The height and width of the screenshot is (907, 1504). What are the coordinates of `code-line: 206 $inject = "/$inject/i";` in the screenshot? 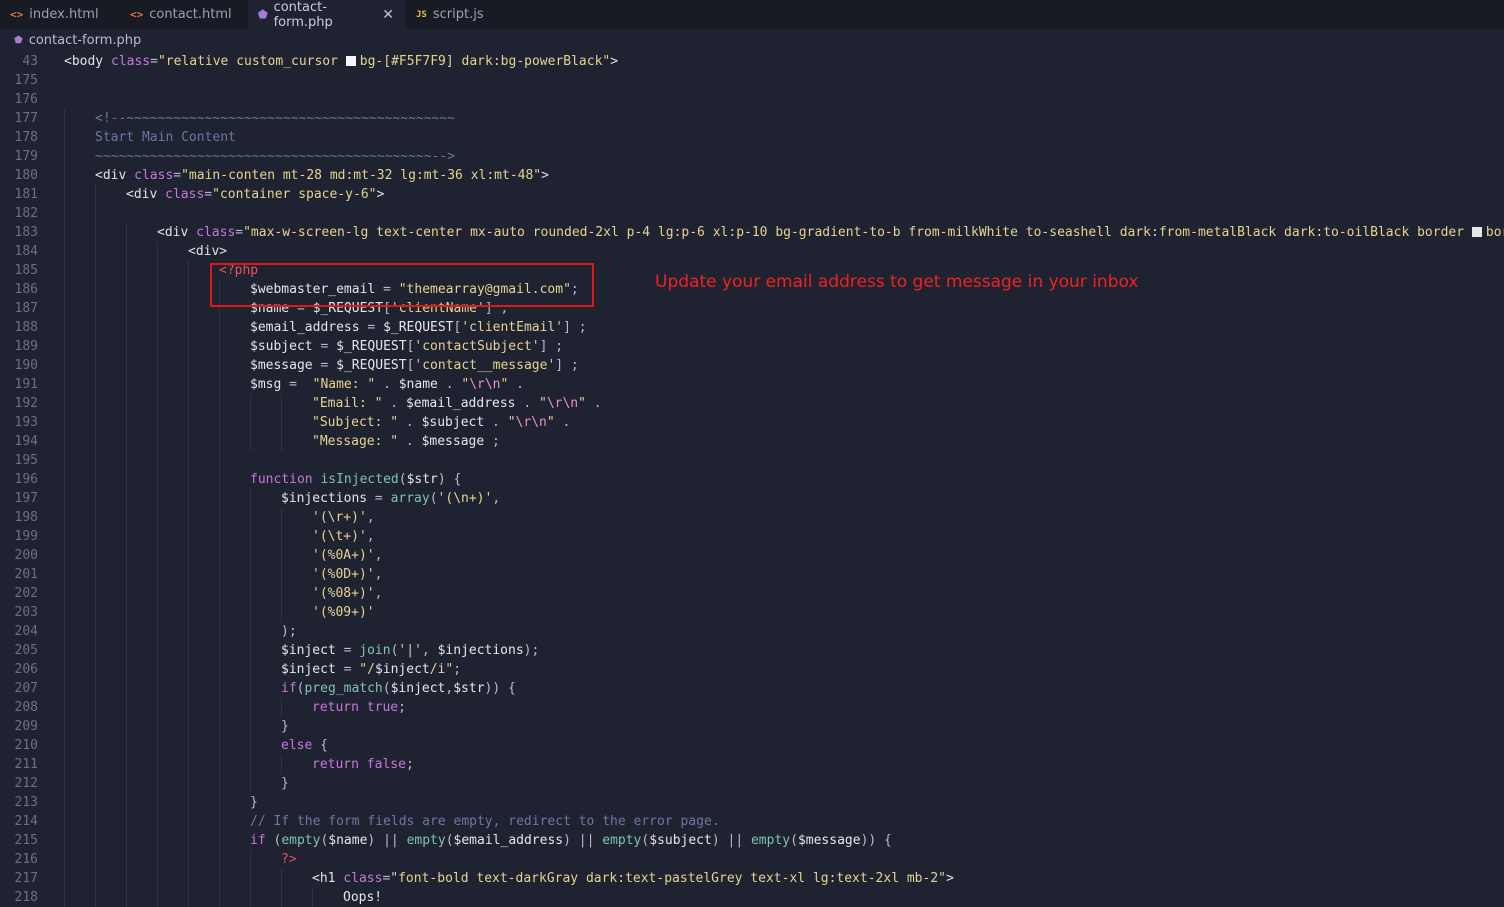 It's located at (752, 669).